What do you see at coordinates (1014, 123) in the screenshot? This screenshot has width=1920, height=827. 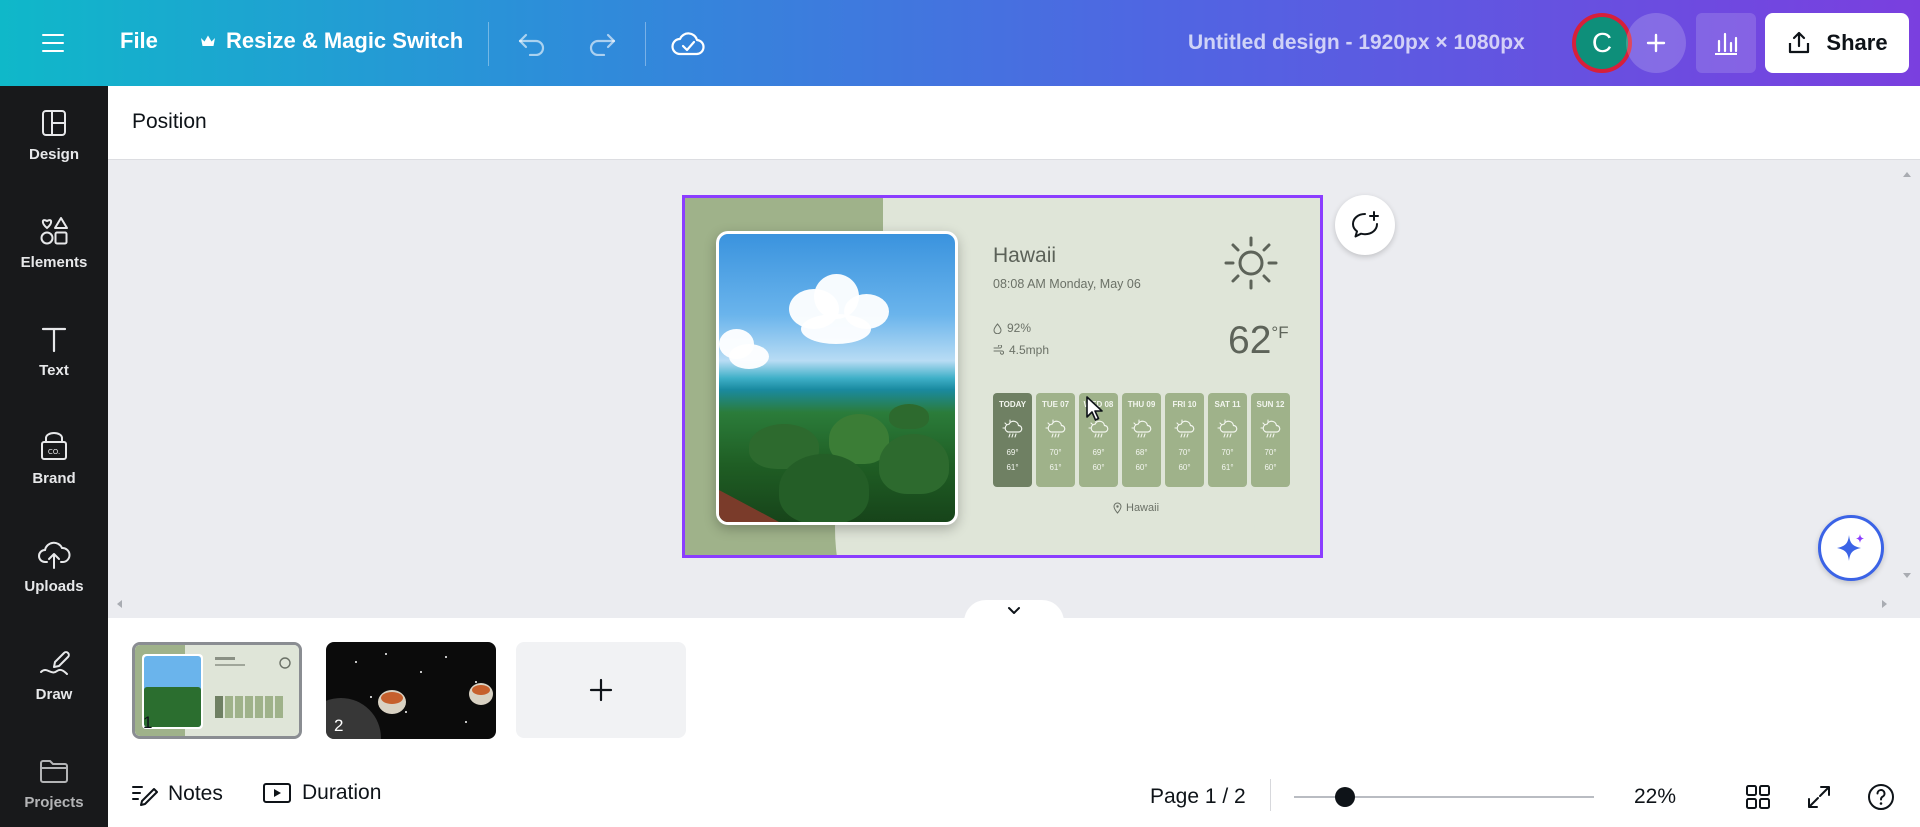 I see `context-toolbar: Position` at bounding box center [1014, 123].